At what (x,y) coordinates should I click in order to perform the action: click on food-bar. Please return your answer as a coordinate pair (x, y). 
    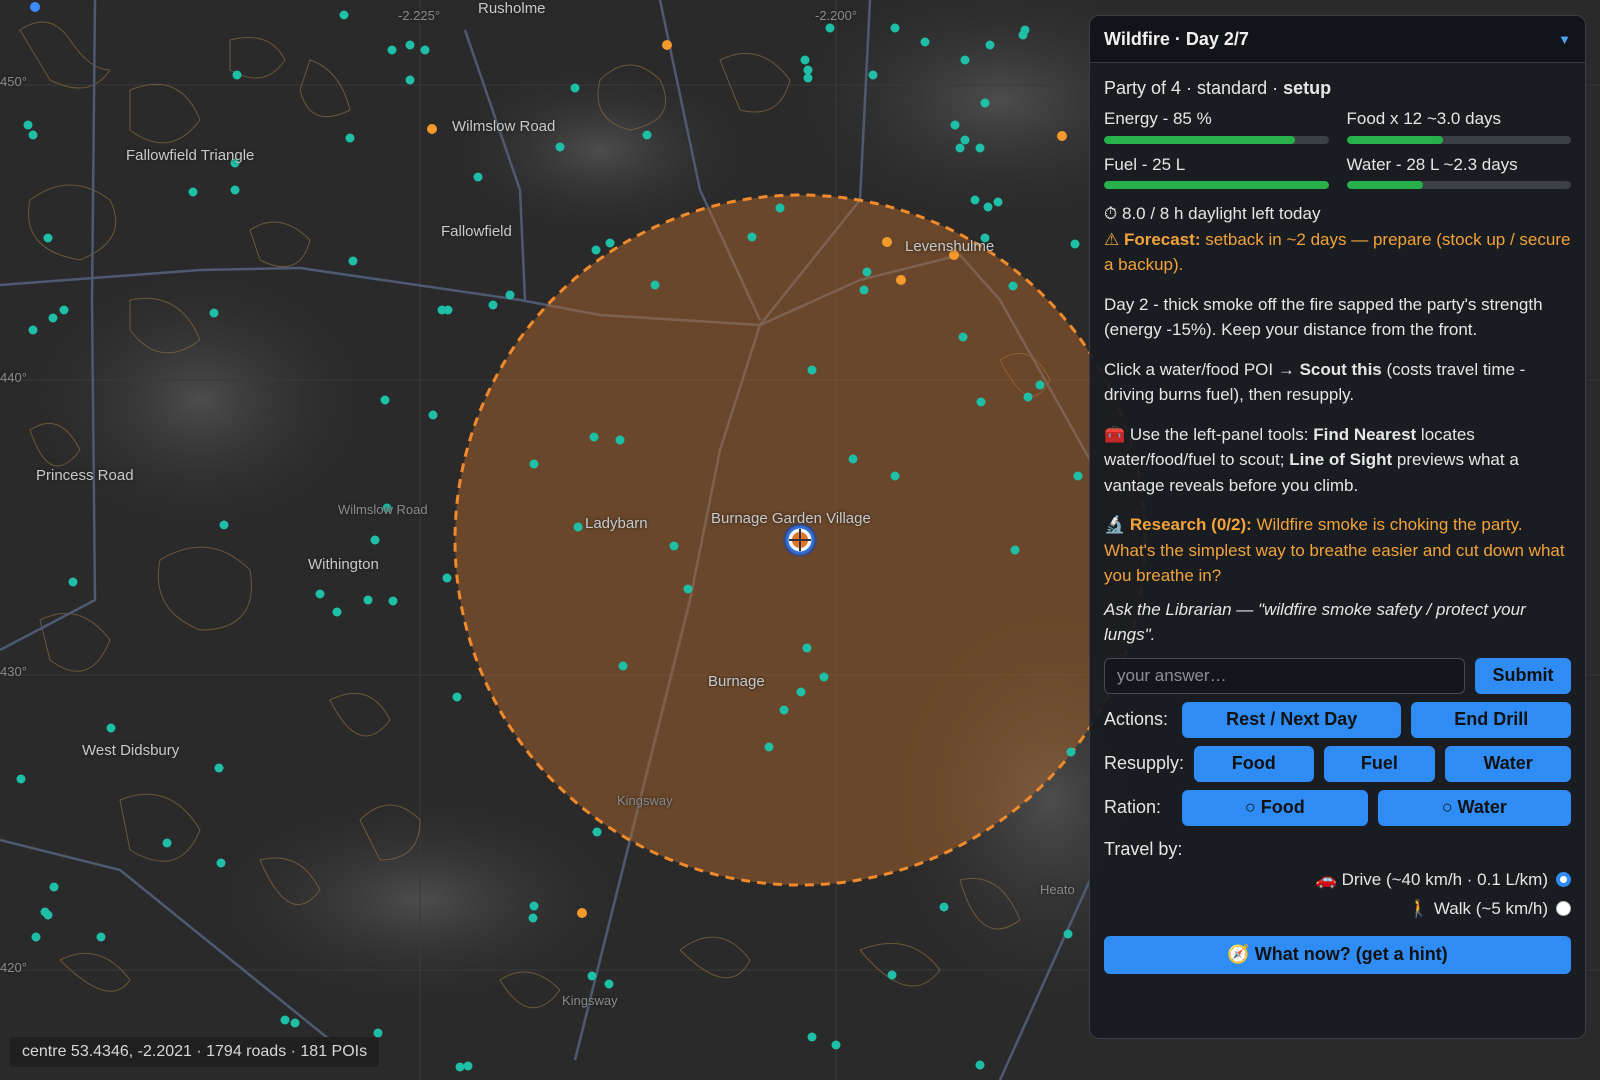
    Looking at the image, I should click on (1458, 139).